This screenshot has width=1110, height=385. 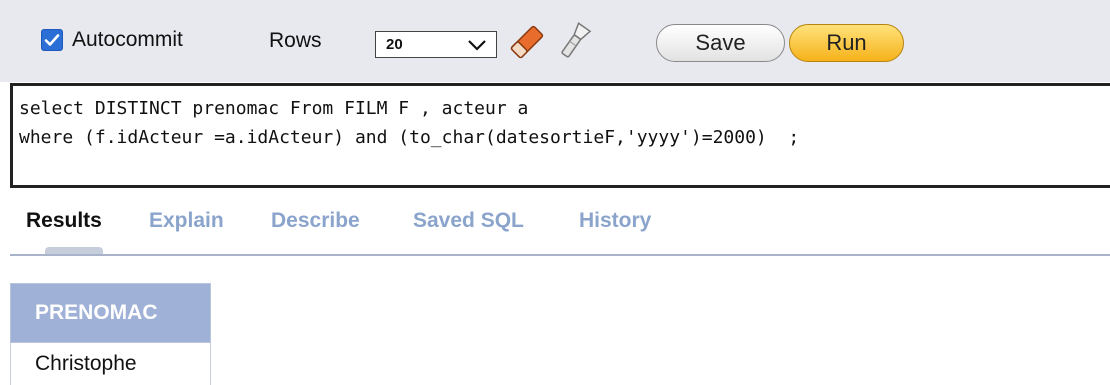 I want to click on tab-saved-sql: Saved SQL, so click(x=468, y=221).